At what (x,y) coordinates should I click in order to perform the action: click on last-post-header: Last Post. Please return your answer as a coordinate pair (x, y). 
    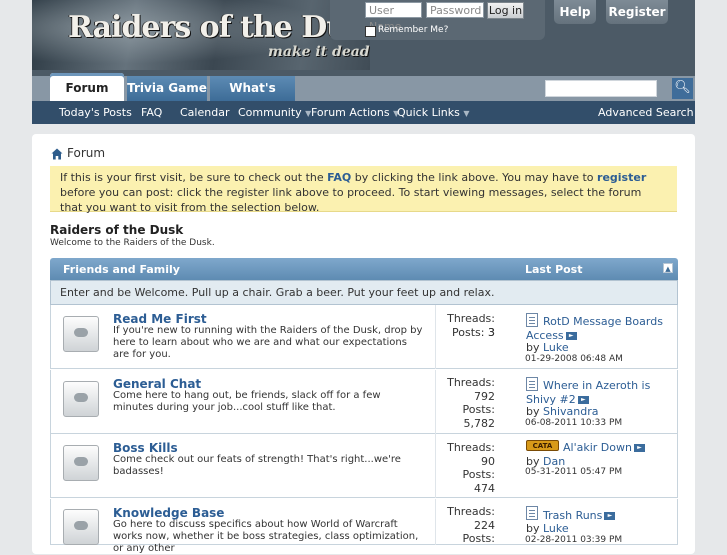
    Looking at the image, I should click on (554, 269).